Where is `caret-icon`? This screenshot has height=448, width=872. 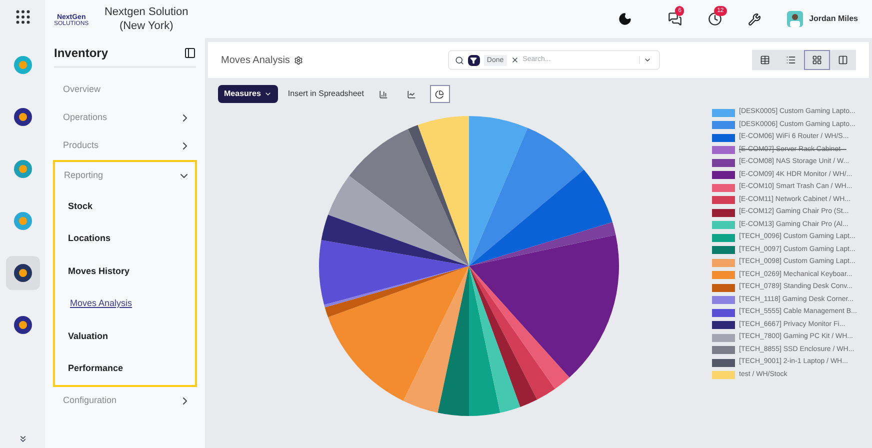 caret-icon is located at coordinates (268, 94).